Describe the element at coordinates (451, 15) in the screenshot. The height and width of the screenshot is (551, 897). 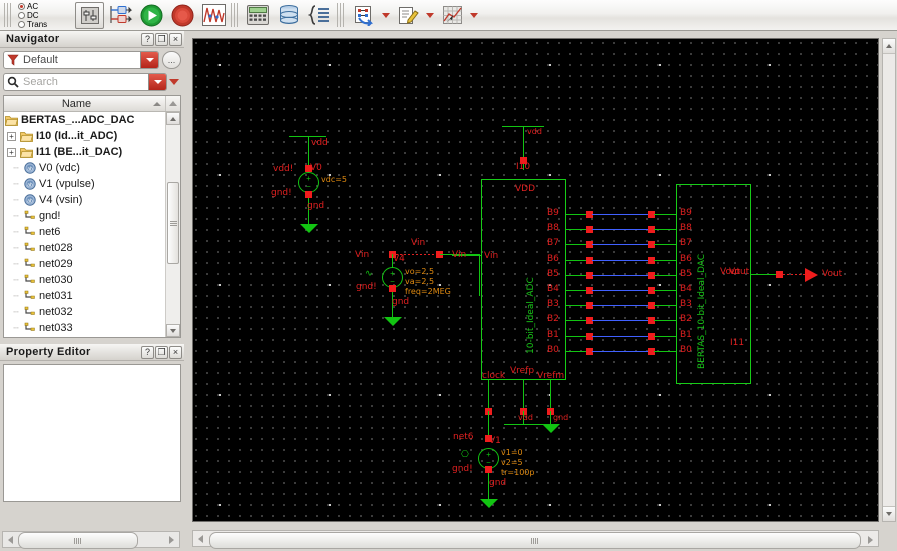
I see `plot-select-button` at that location.